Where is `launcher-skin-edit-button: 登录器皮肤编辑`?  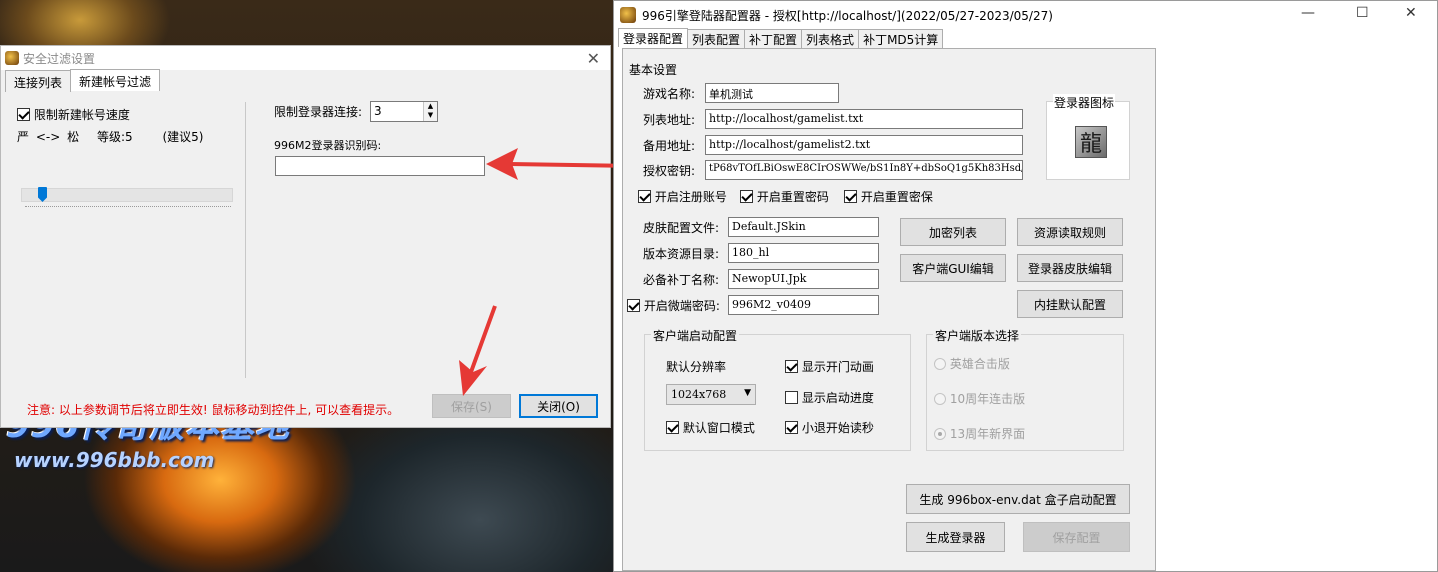
launcher-skin-edit-button: 登录器皮肤编辑 is located at coordinates (1070, 268).